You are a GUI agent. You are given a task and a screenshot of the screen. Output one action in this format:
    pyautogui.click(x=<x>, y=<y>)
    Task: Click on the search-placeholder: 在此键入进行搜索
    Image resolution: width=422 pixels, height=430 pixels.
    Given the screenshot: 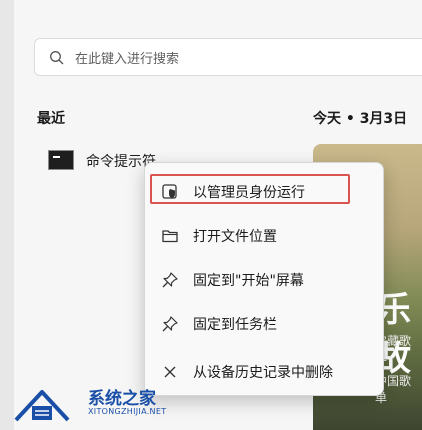 What is the action you would take?
    pyautogui.click(x=127, y=59)
    